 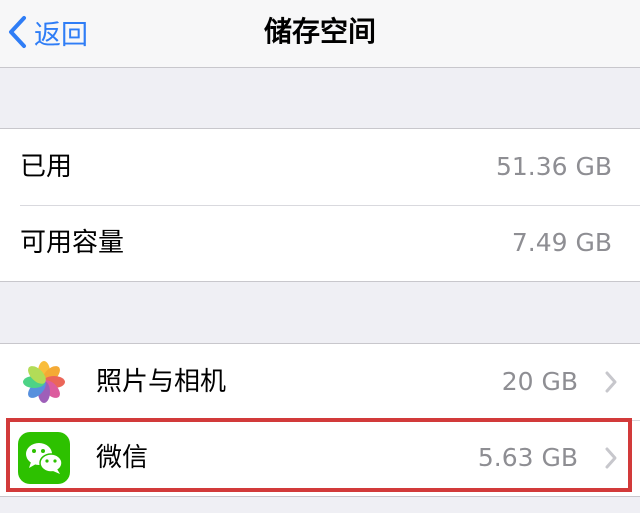 What do you see at coordinates (527, 457) in the screenshot?
I see `app-size: 5.63 GB` at bounding box center [527, 457].